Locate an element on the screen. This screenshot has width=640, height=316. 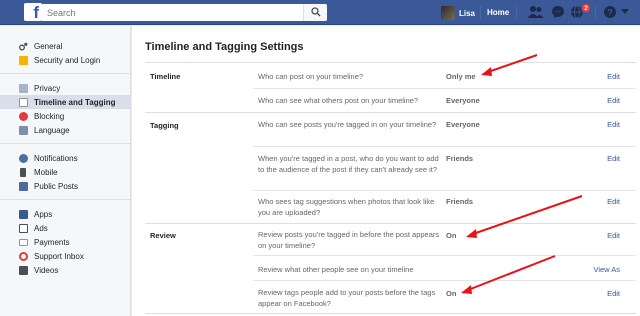
section-label-review: Review is located at coordinates (163, 235).